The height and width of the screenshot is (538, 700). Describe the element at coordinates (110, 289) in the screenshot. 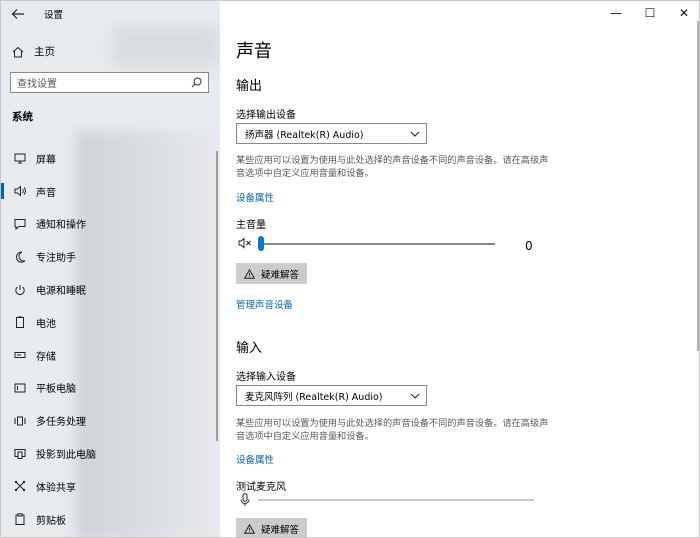

I see `sidebar-item-power-sleep: 电源和睡眠` at that location.